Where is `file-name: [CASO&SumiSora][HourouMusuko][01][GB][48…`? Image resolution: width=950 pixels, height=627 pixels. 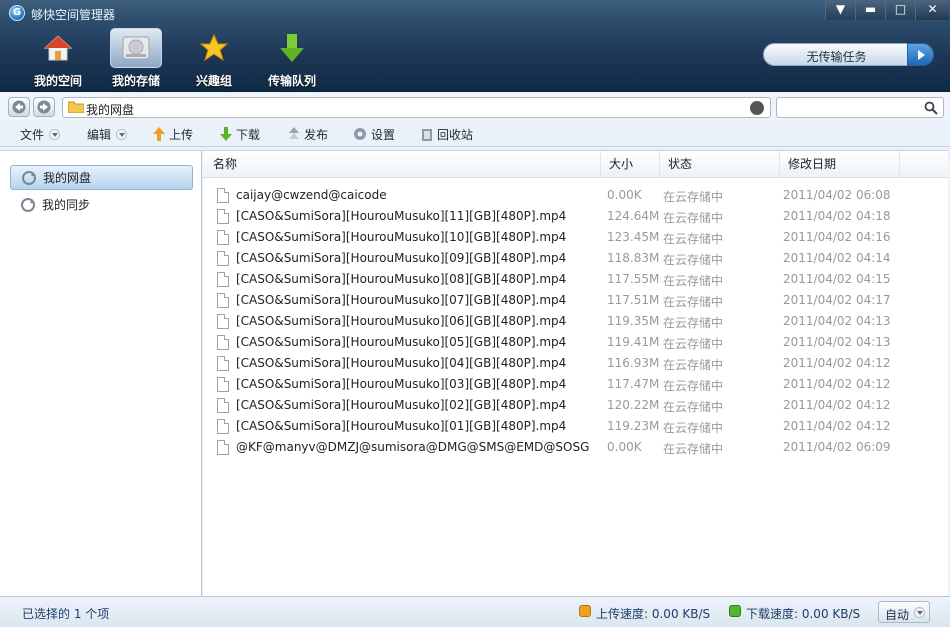 file-name: [CASO&SumiSora][HourouMusuko][01][GB][48… is located at coordinates (401, 426).